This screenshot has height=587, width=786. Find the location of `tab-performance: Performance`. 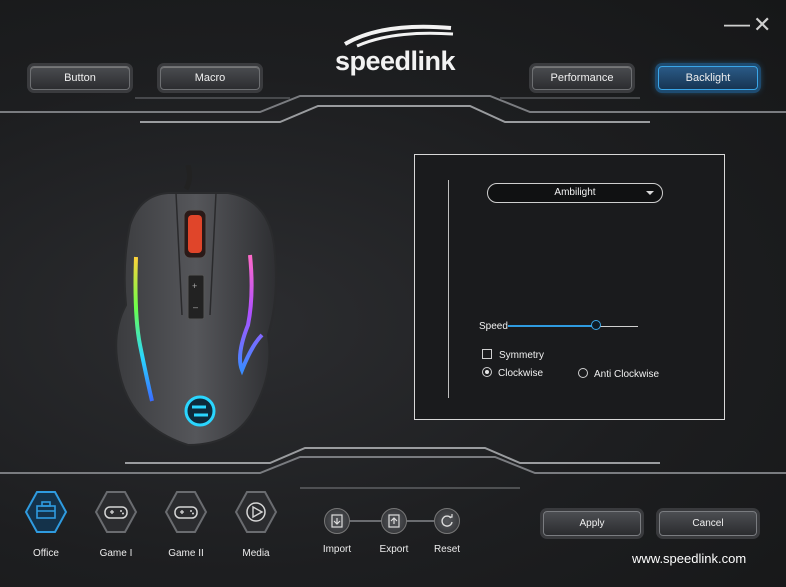

tab-performance: Performance is located at coordinates (582, 78).